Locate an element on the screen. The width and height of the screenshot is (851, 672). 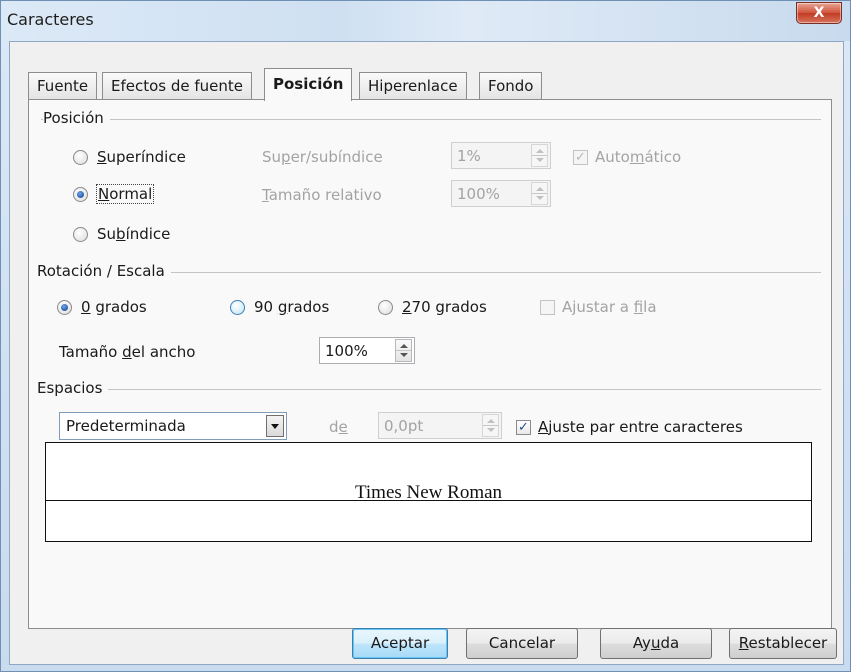
relative-size-label: Tamaño relativo is located at coordinates (322, 195).